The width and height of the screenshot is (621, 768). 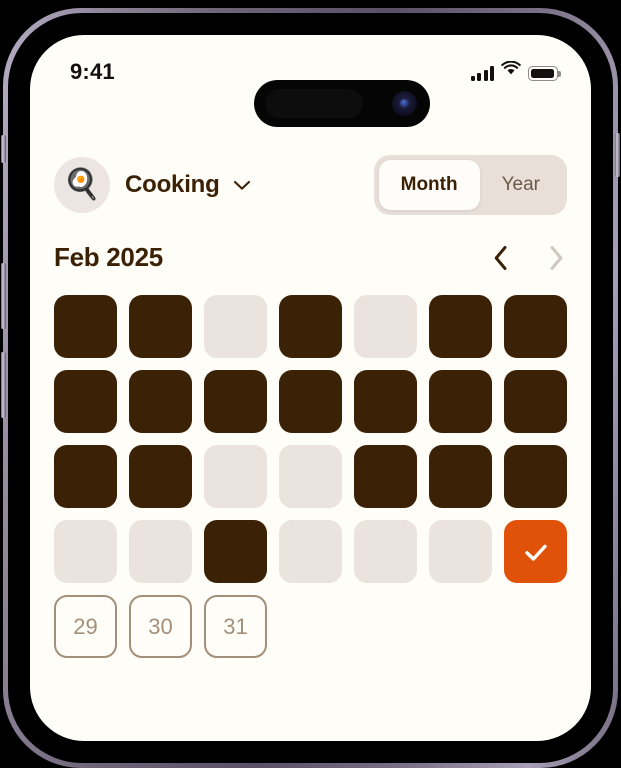 I want to click on habit-cell-future: 29, so click(x=85, y=626).